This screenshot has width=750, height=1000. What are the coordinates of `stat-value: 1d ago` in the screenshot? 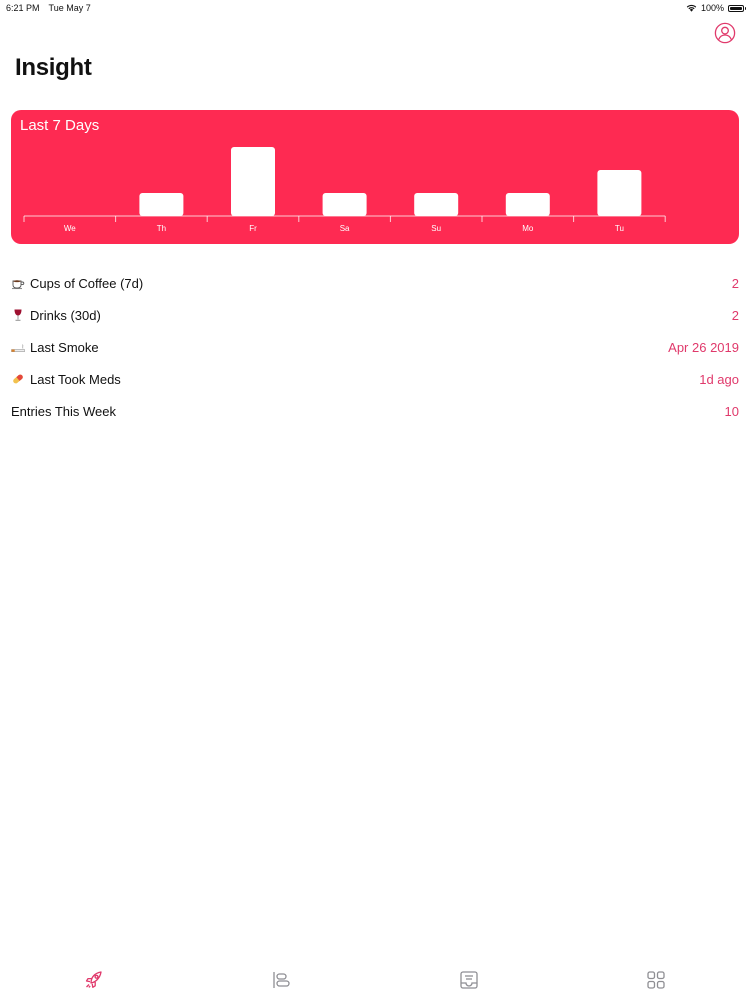 It's located at (719, 379).